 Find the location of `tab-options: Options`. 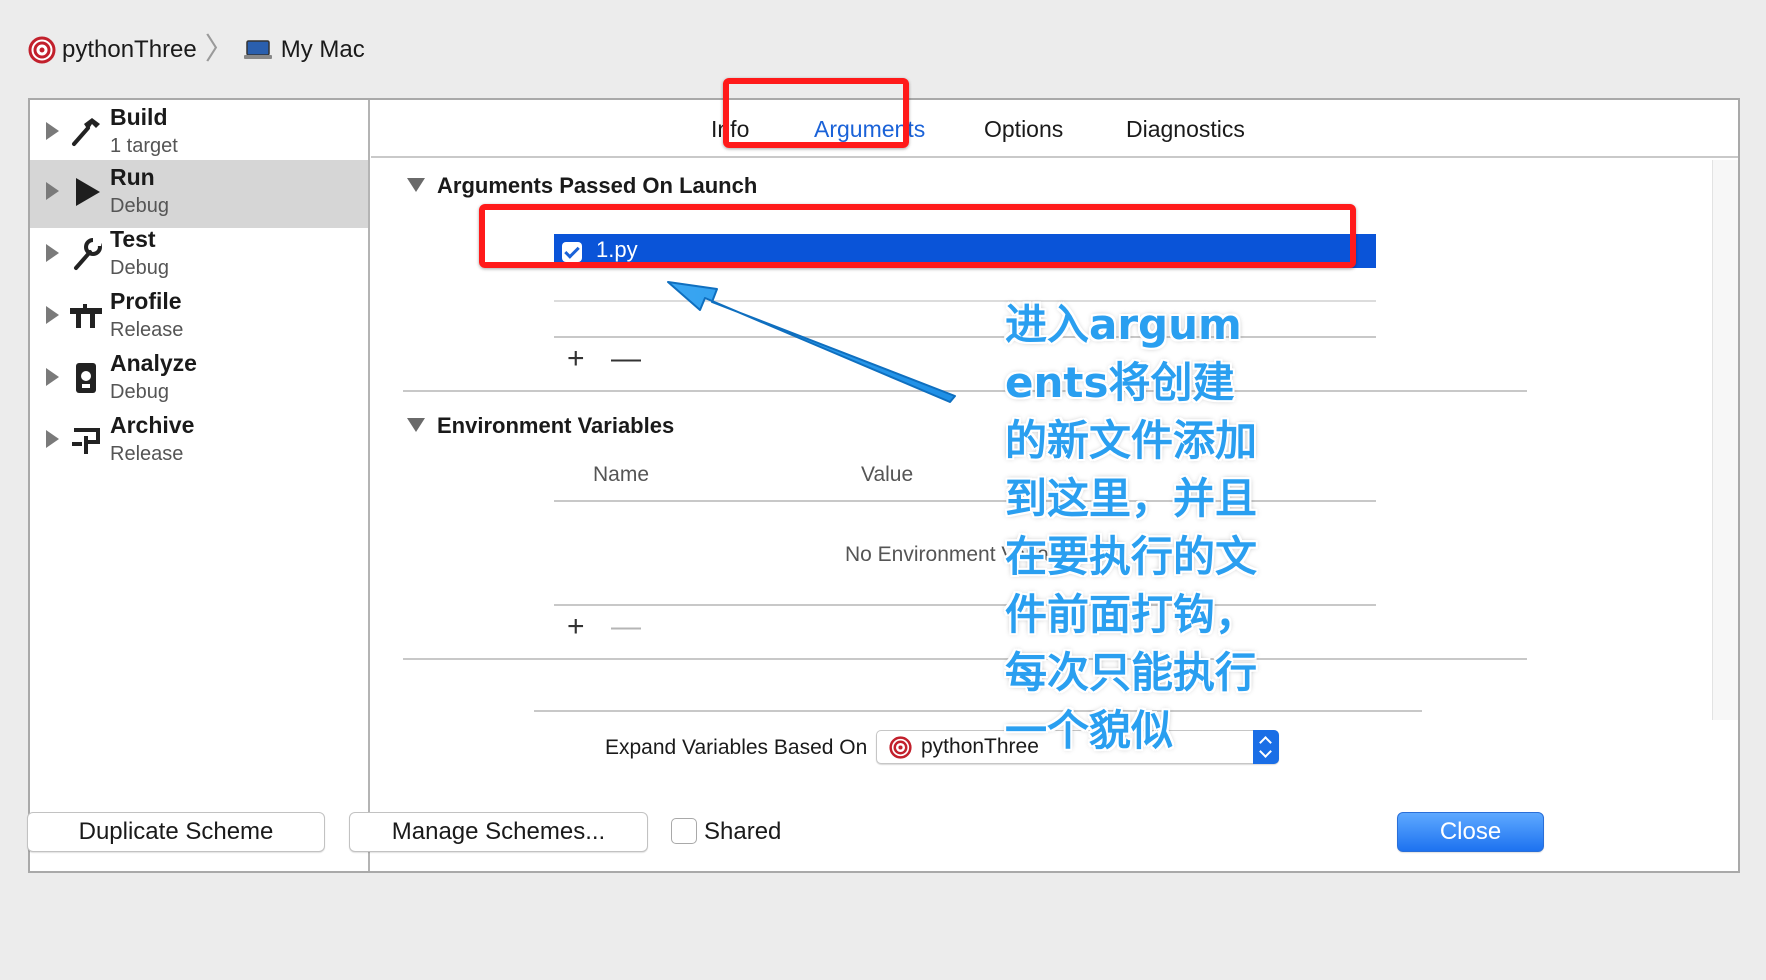

tab-options: Options is located at coordinates (1023, 129).